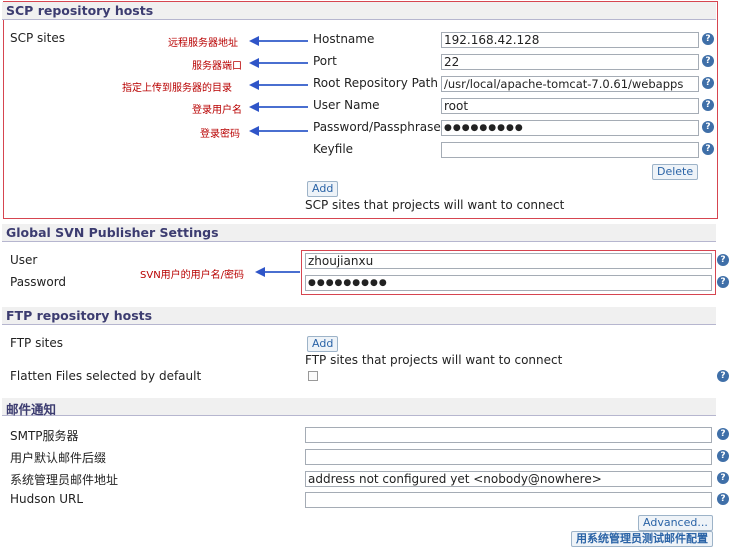  Describe the element at coordinates (344, 39) in the screenshot. I see `hostname-label: Hostname` at that location.